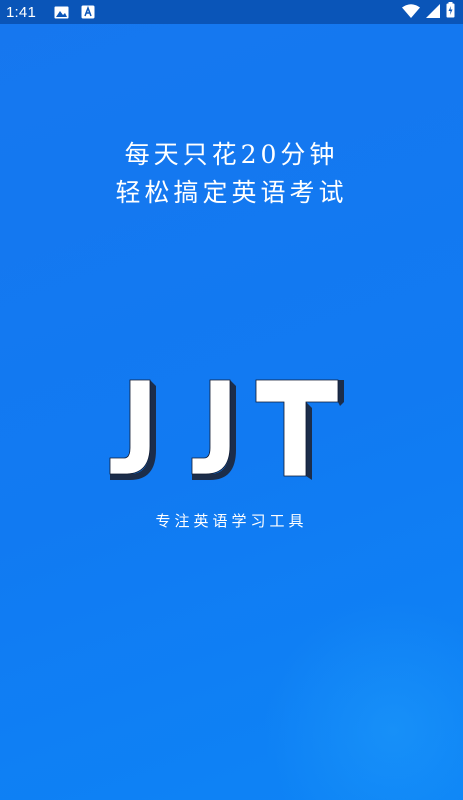 The height and width of the screenshot is (800, 463). I want to click on slogan: 每天只花20分钟 轻松搞定英语考试, so click(231, 174).